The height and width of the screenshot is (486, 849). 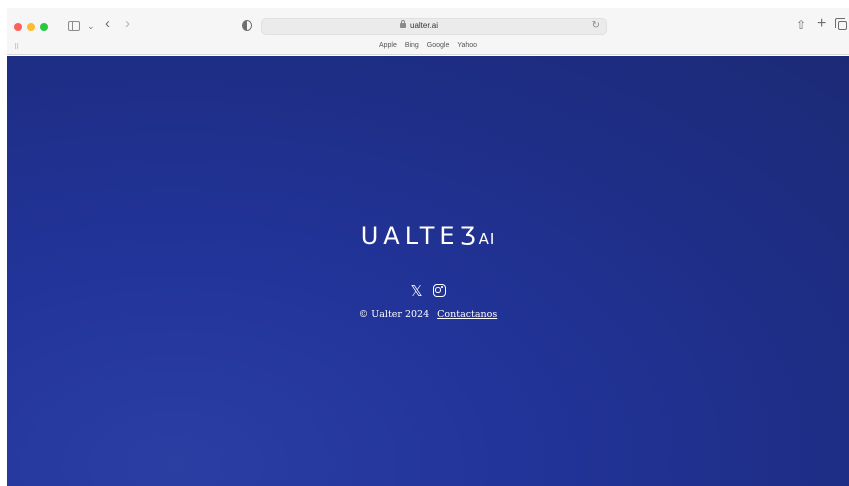 I want to click on reload-icon: ↻, so click(x=596, y=25).